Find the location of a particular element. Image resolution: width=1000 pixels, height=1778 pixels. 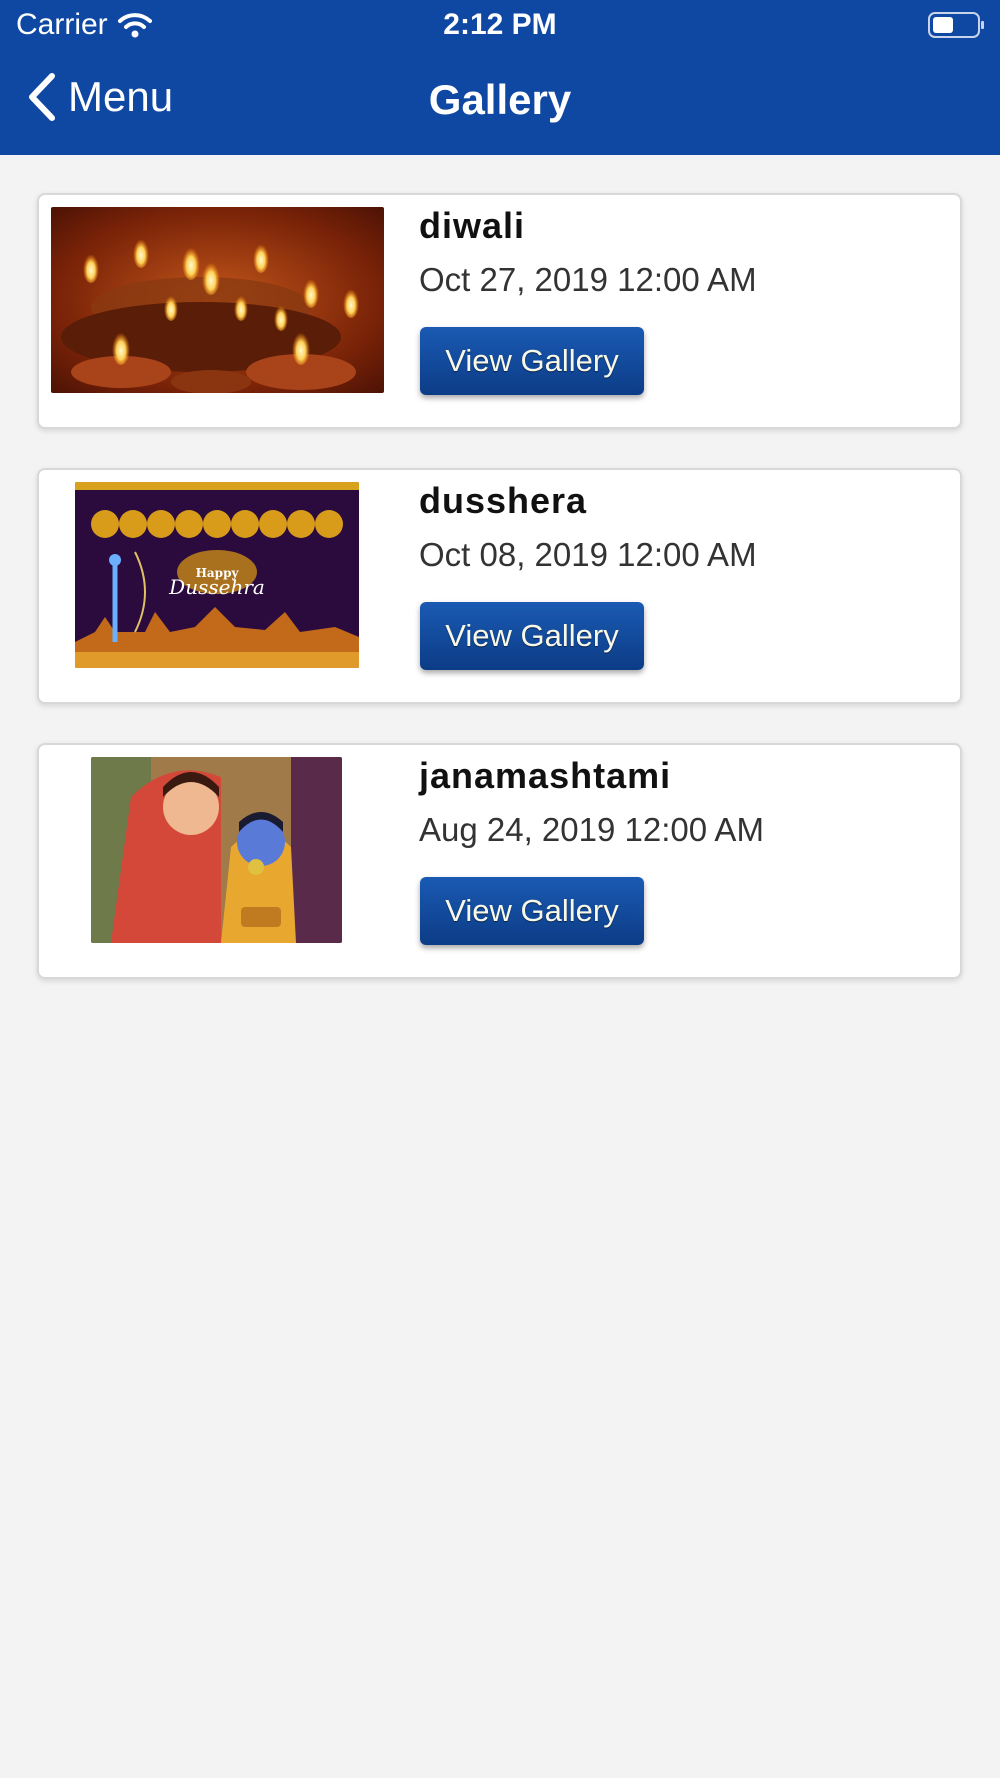

dussehra-title-text: Dussehra is located at coordinates (216, 587).